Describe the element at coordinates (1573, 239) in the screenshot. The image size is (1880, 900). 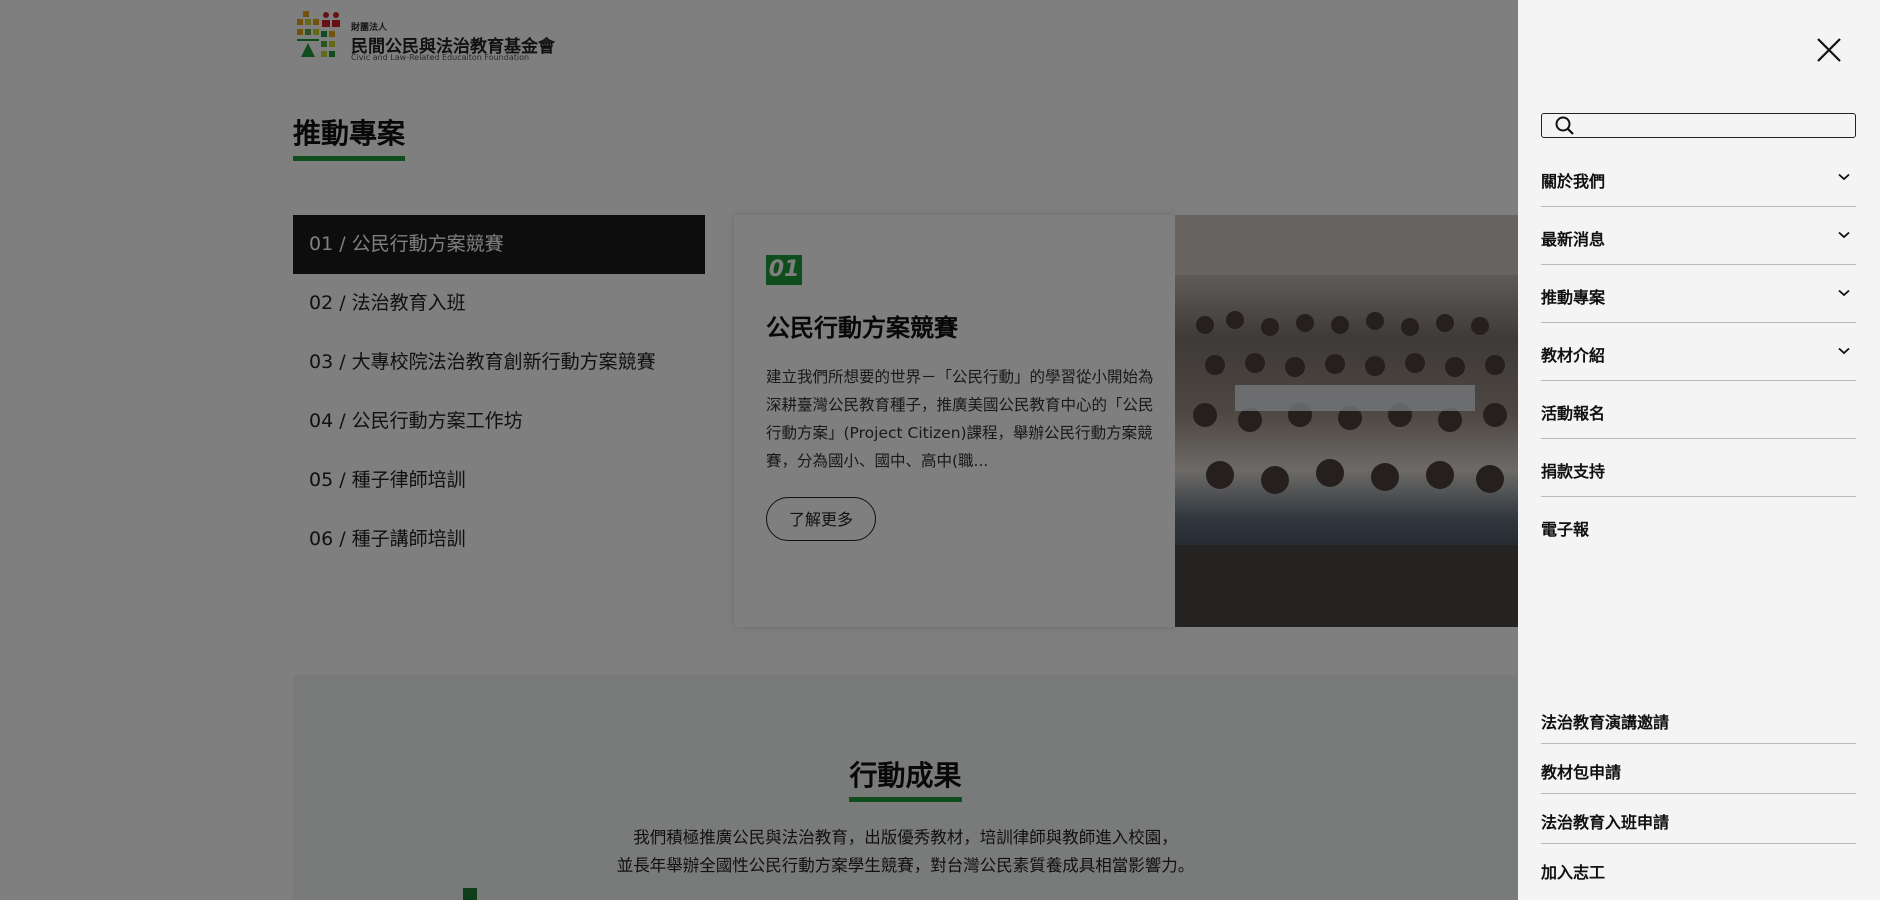
I see `menu-item-label: 最新消息` at that location.